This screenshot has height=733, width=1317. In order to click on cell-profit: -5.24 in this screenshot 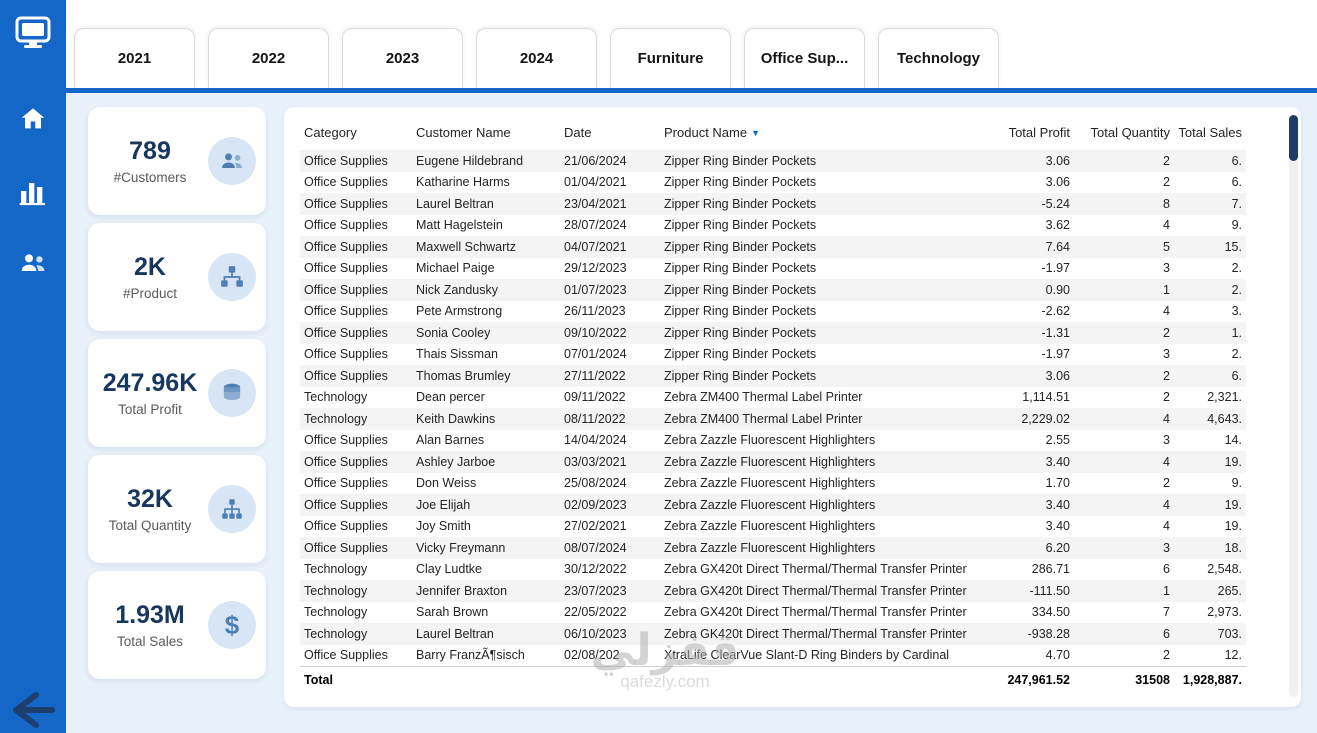, I will do `click(1056, 203)`.